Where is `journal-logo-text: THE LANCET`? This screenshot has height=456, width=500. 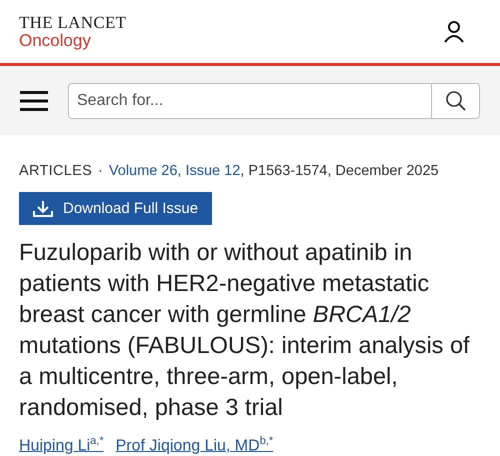
journal-logo-text: THE LANCET is located at coordinates (72, 23).